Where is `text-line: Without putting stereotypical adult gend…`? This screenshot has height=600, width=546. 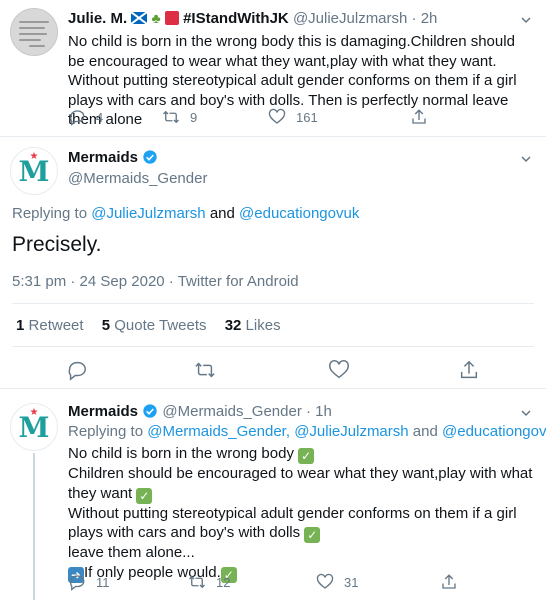 text-line: Without putting stereotypical adult gend… is located at coordinates (292, 523).